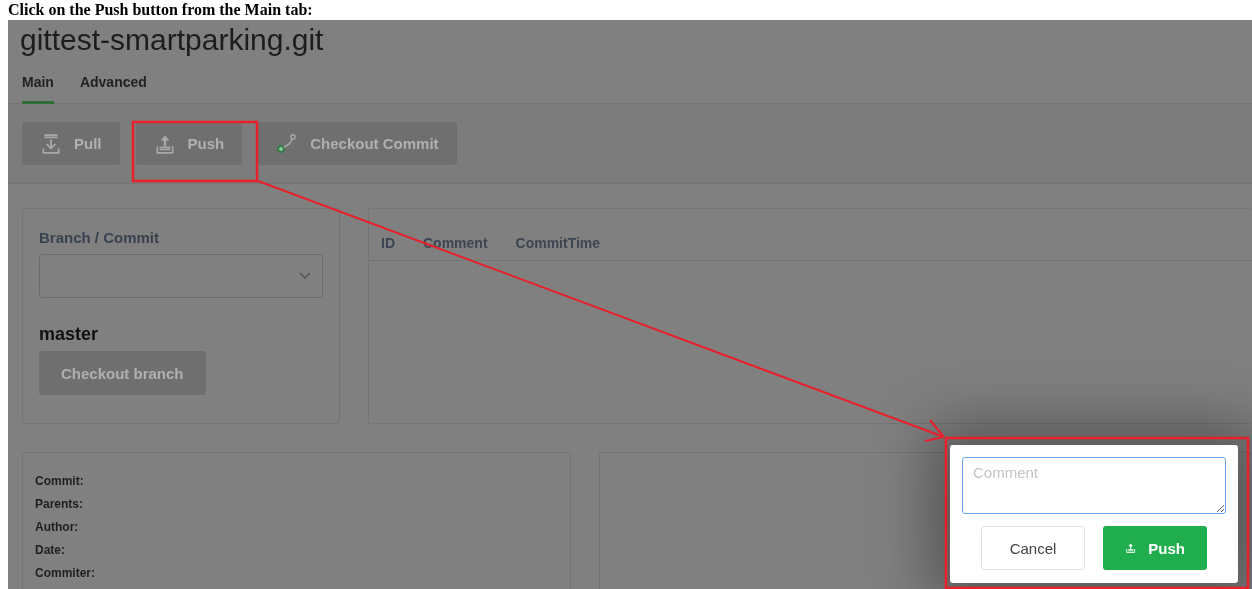  Describe the element at coordinates (99, 237) in the screenshot. I see `field-label: Branch / Commit` at that location.